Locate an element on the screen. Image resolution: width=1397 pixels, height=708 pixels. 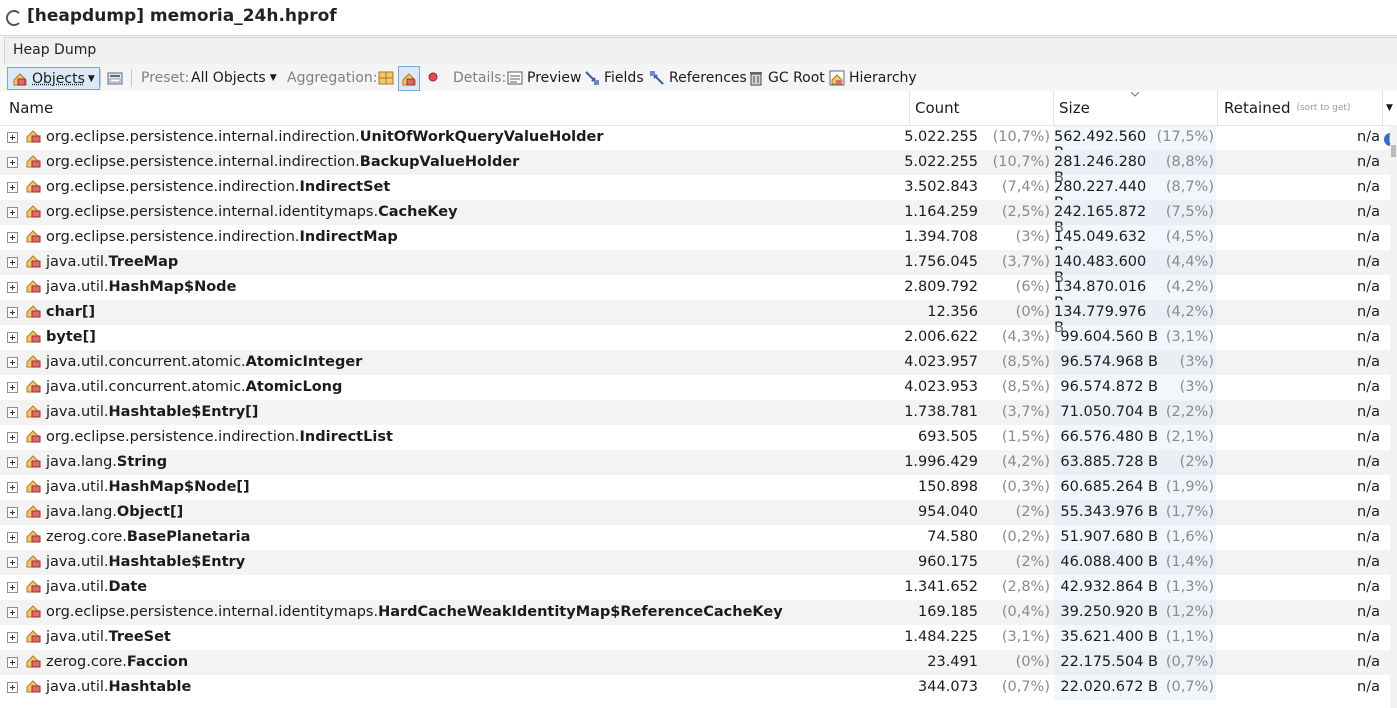
references-button: References is located at coordinates (698, 77).